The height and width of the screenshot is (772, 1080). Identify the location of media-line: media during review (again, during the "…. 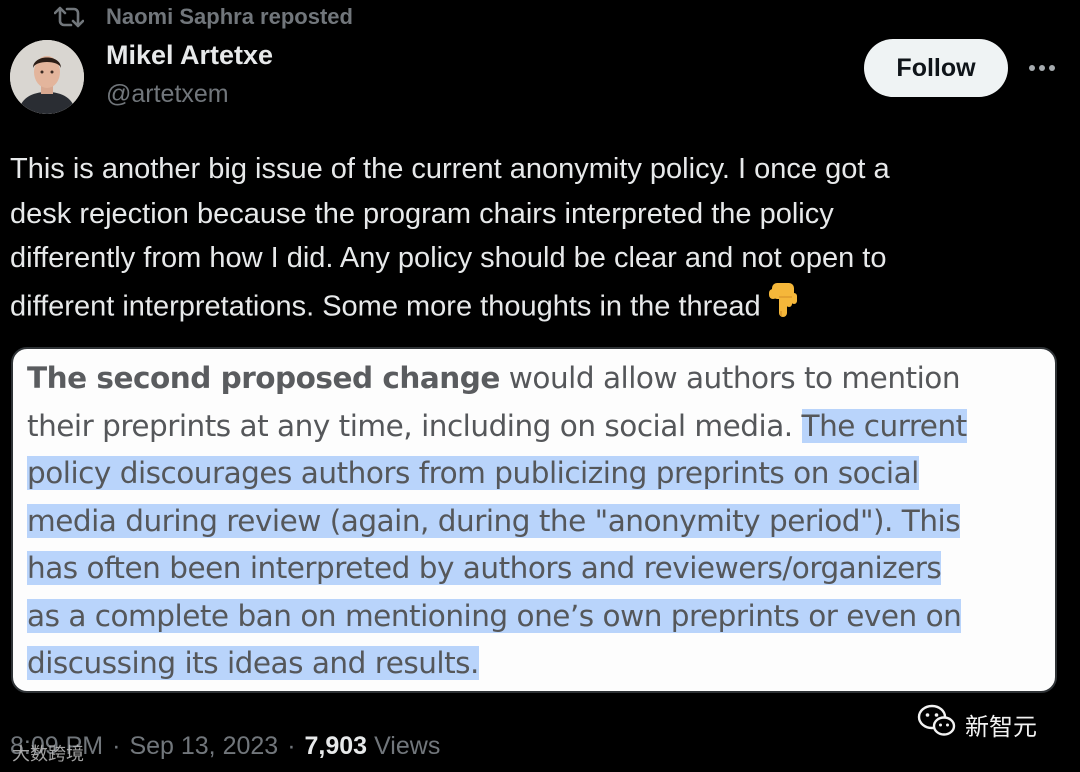
(494, 520).